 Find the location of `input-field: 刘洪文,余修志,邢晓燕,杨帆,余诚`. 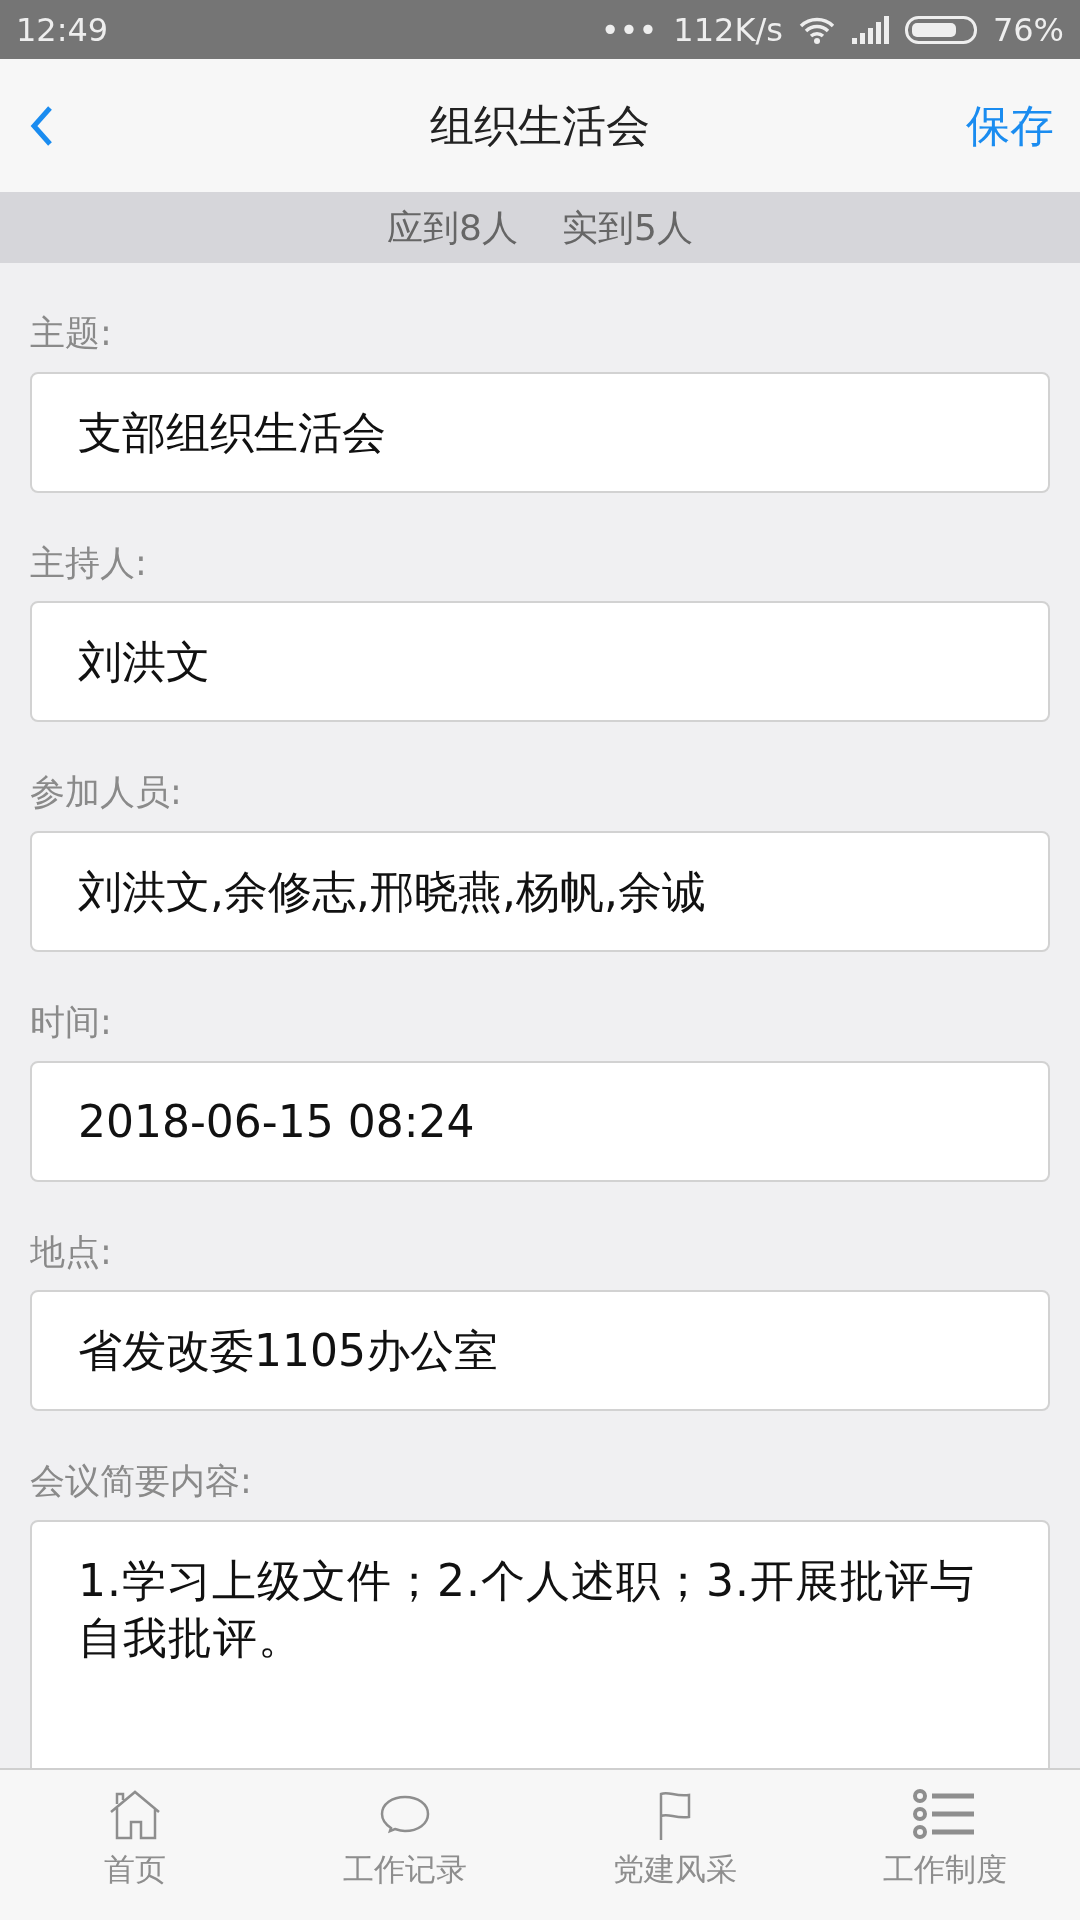

input-field: 刘洪文,余修志,邢晓燕,杨帆,余诚 is located at coordinates (540, 891).